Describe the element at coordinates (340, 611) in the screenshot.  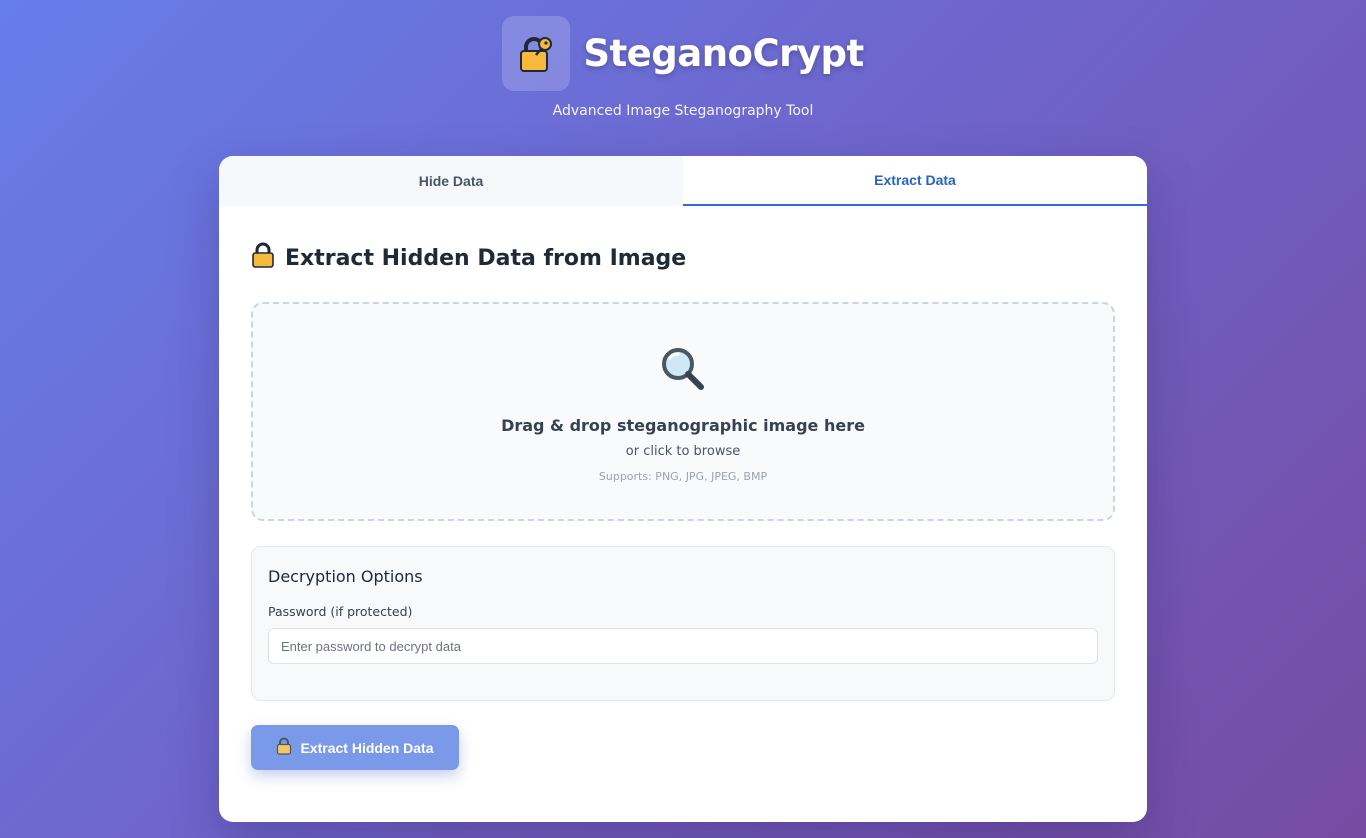
I see `password-label: Password (if protected)` at that location.